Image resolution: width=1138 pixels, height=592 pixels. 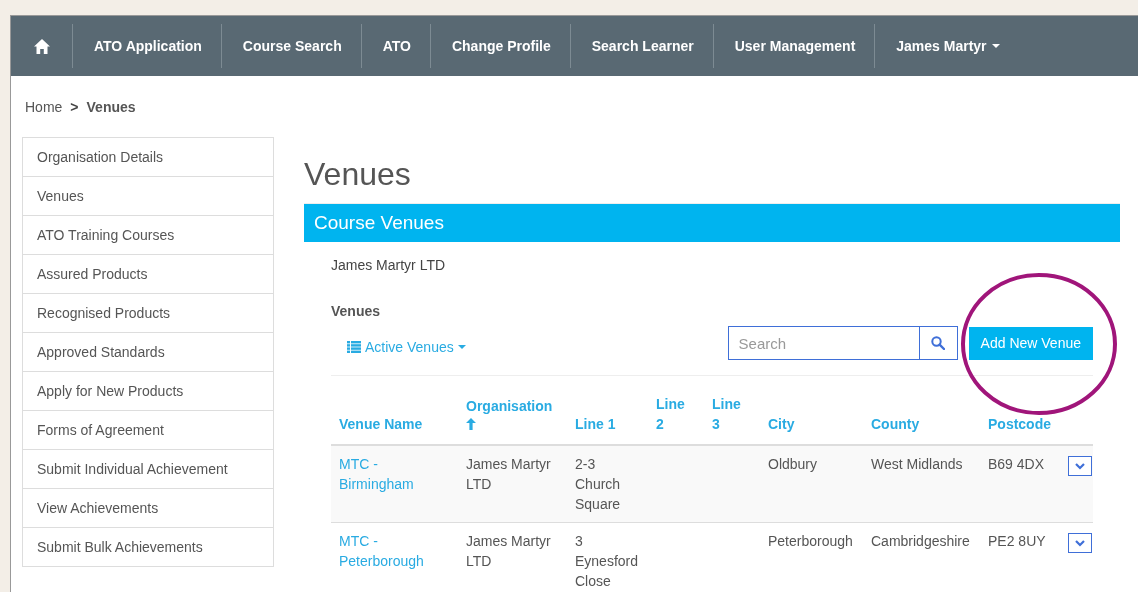 What do you see at coordinates (147, 46) in the screenshot?
I see `nav-link: ATO Application` at bounding box center [147, 46].